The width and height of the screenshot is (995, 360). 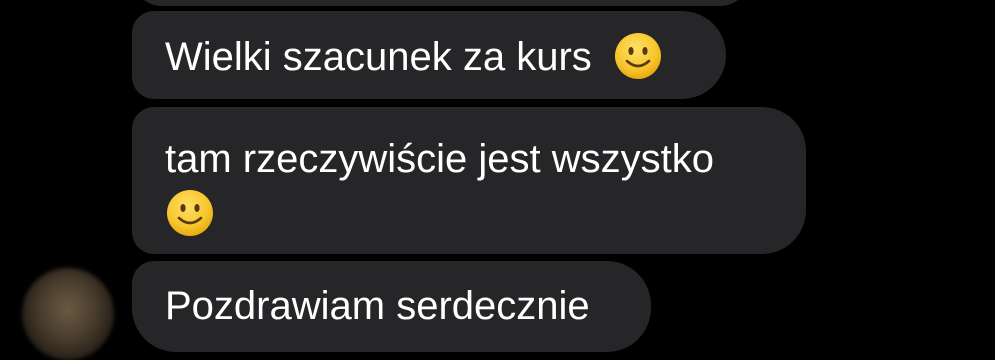 What do you see at coordinates (378, 57) in the screenshot?
I see `message-text: Wielki szacunek za kurs` at bounding box center [378, 57].